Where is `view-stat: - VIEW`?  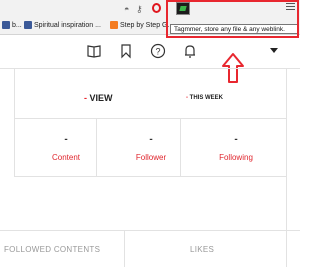 view-stat: - VIEW is located at coordinates (98, 98).